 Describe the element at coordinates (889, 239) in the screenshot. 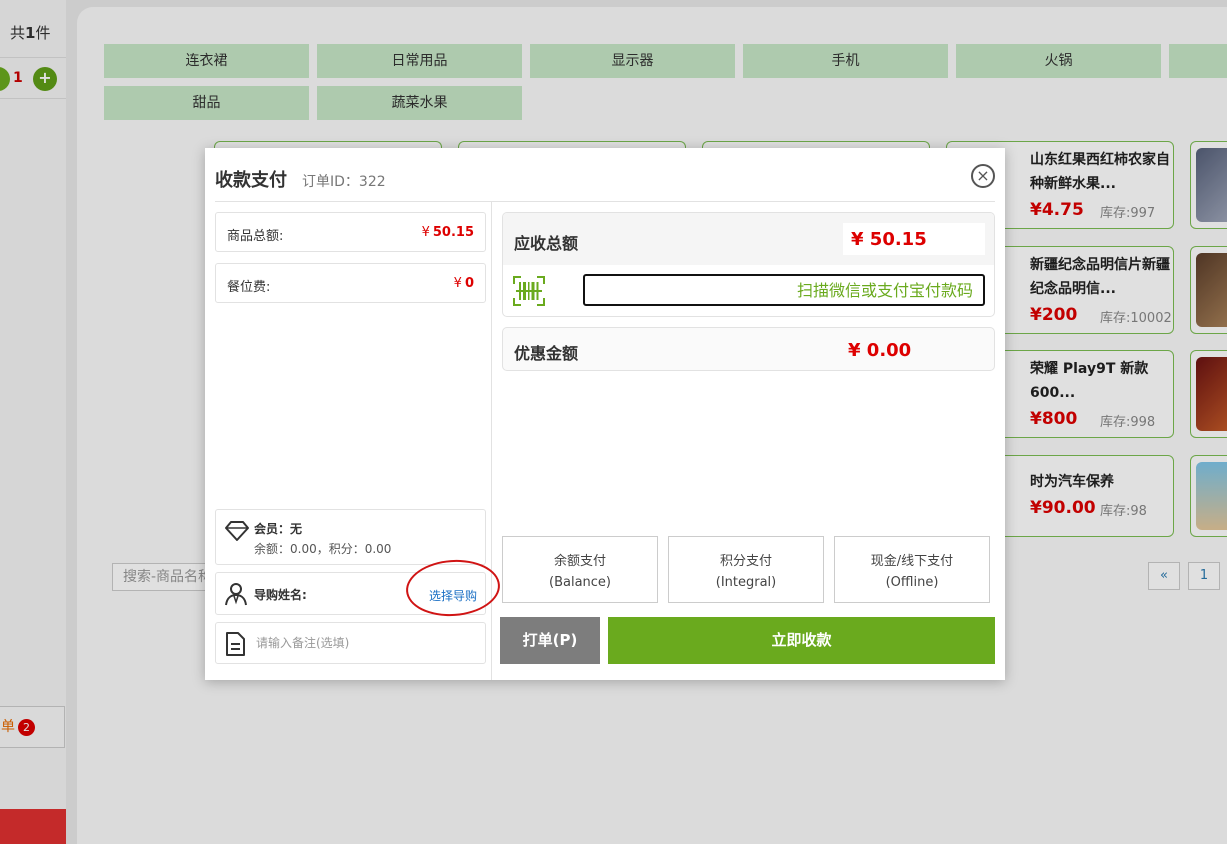

I see `receivable-amount: ¥ 50.15` at that location.